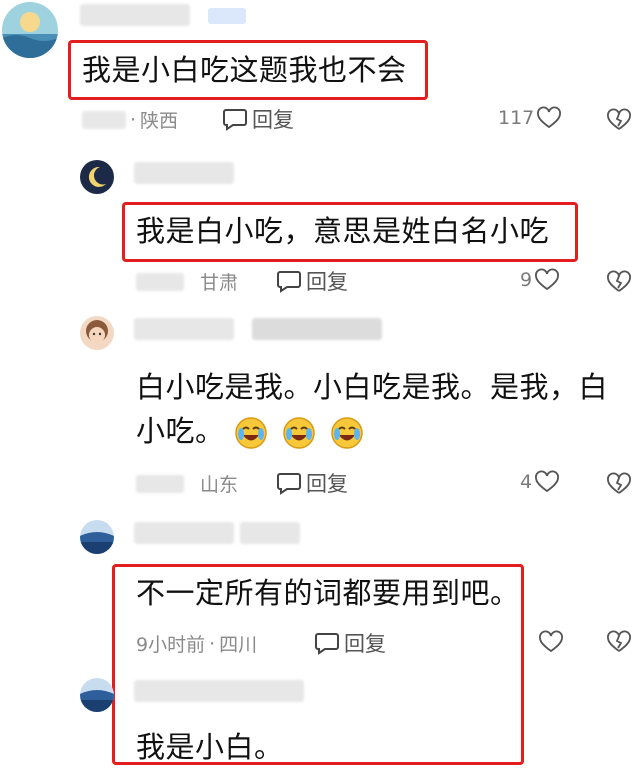 Image resolution: width=640 pixels, height=770 pixels. Describe the element at coordinates (227, 16) in the screenshot. I see `user-badge` at that location.